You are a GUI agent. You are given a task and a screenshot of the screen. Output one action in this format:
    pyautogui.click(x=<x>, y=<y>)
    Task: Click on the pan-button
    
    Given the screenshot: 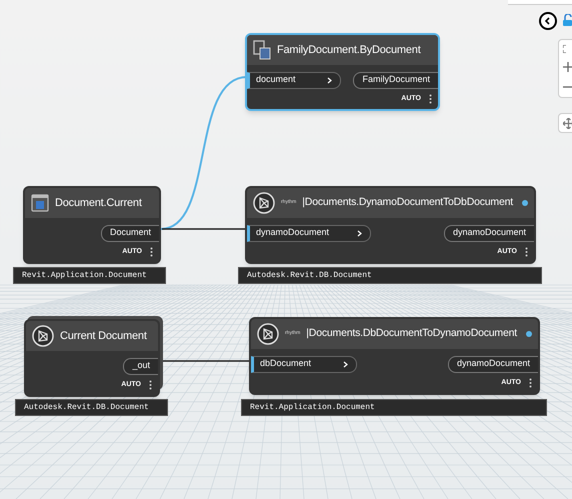 What is the action you would take?
    pyautogui.click(x=565, y=123)
    